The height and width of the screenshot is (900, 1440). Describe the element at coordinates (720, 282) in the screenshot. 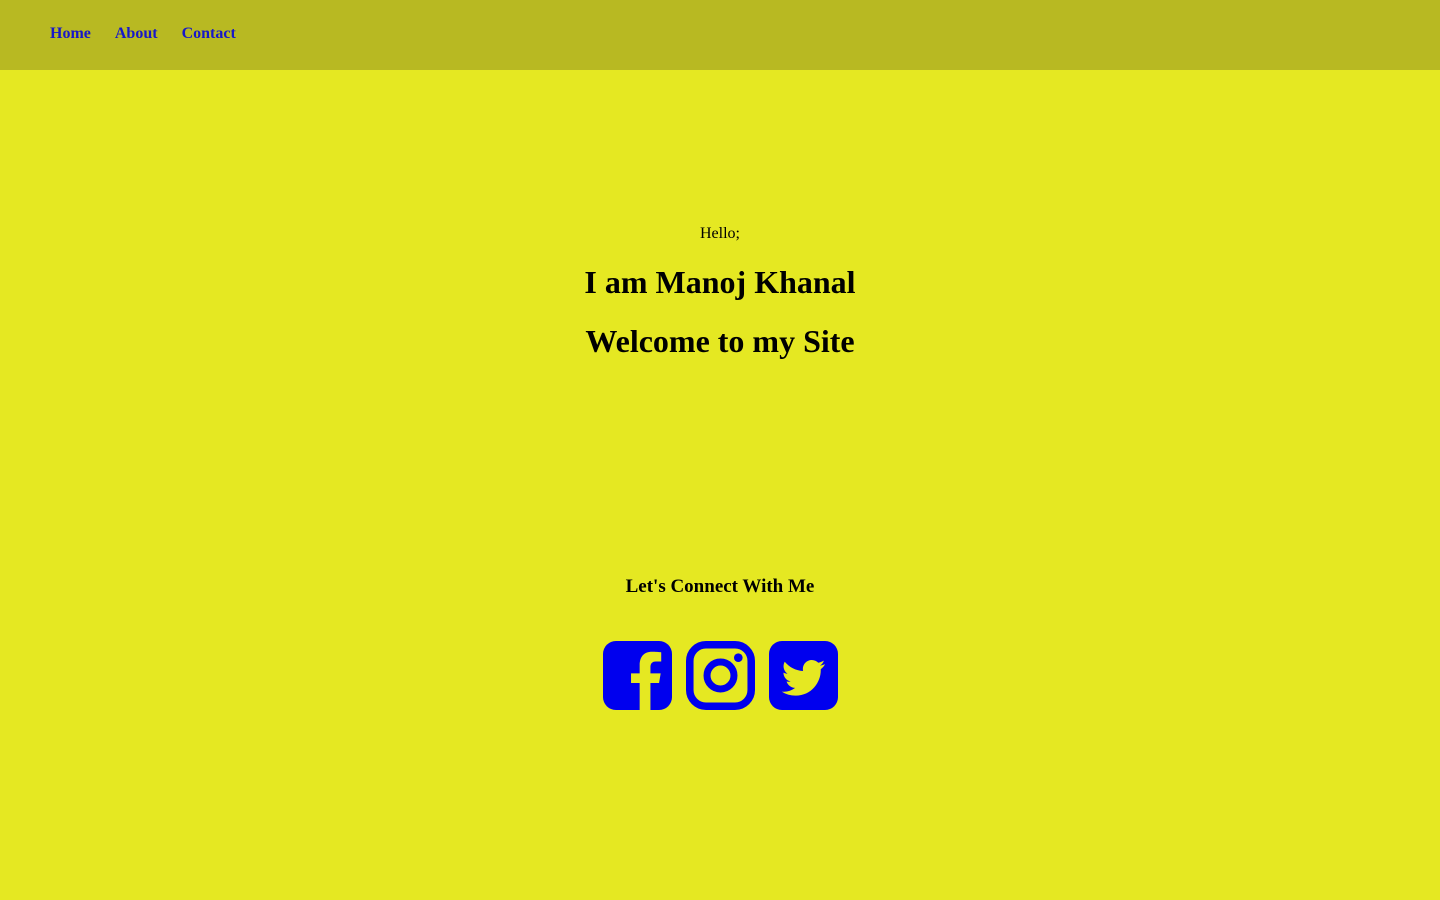

I see `hero-title: I am Manoj Khanal` at that location.